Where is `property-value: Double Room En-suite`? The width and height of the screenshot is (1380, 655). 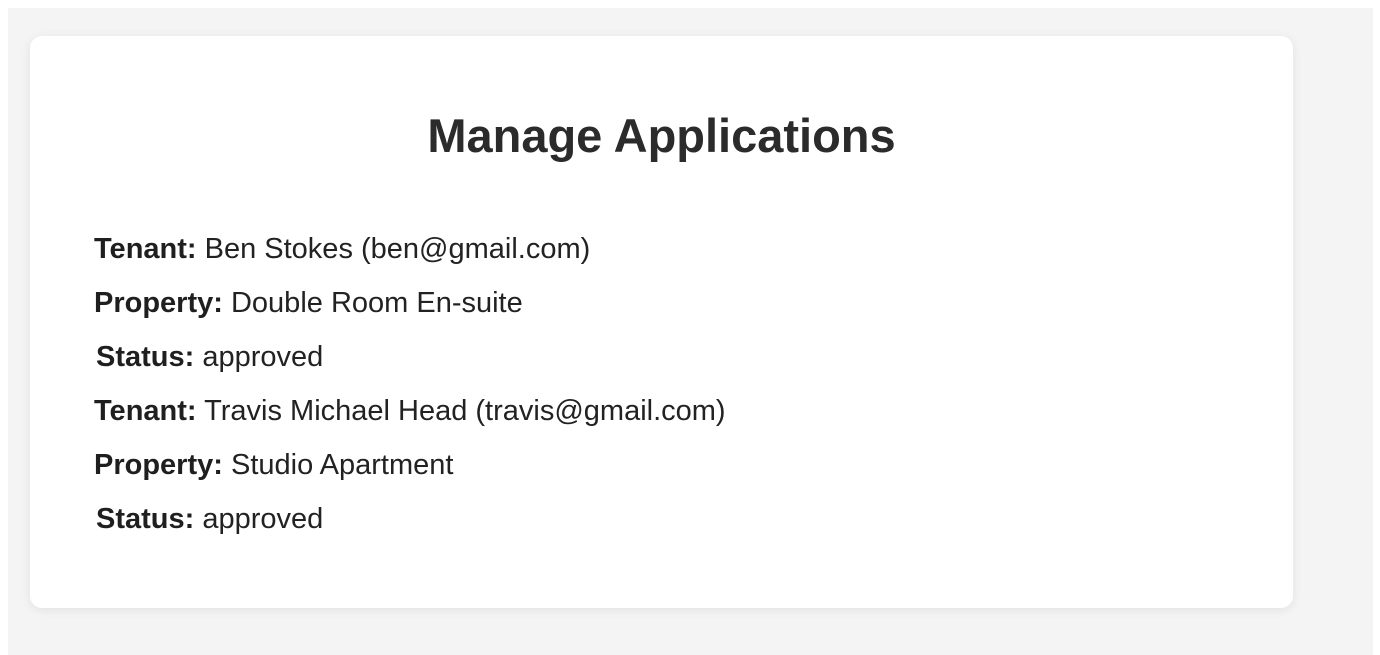 property-value: Double Room En-suite is located at coordinates (376, 303).